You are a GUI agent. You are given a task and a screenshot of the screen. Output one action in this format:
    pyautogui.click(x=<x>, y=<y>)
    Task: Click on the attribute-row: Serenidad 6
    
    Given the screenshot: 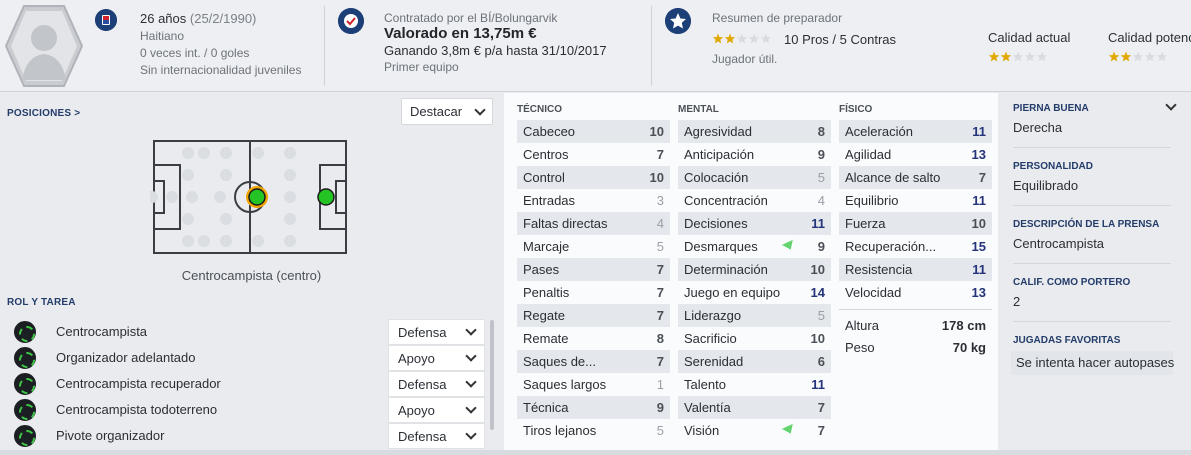 What is the action you would take?
    pyautogui.click(x=754, y=361)
    